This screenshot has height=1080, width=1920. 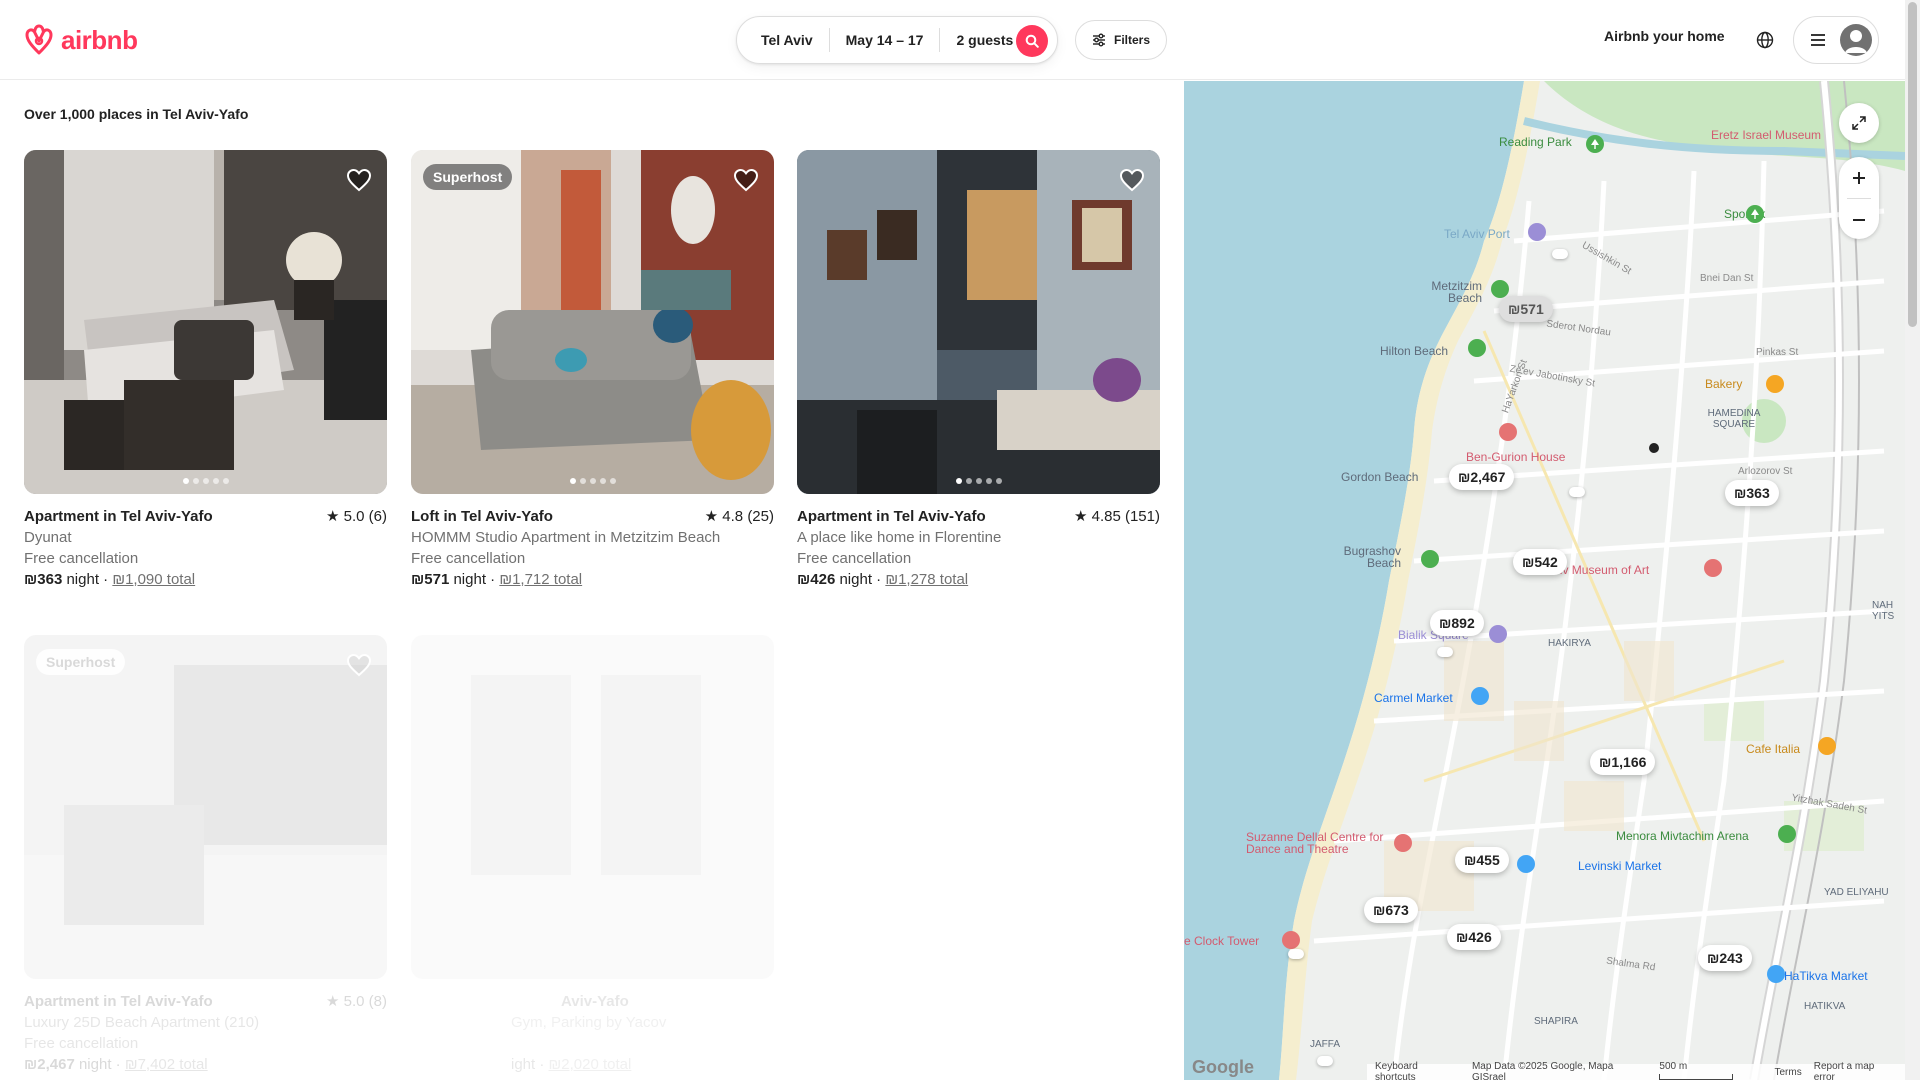 What do you see at coordinates (1291, 940) in the screenshot?
I see `landmark-icon` at bounding box center [1291, 940].